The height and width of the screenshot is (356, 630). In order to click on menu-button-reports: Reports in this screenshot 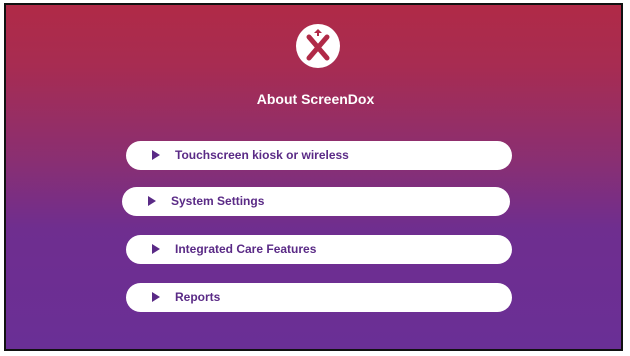, I will do `click(319, 297)`.